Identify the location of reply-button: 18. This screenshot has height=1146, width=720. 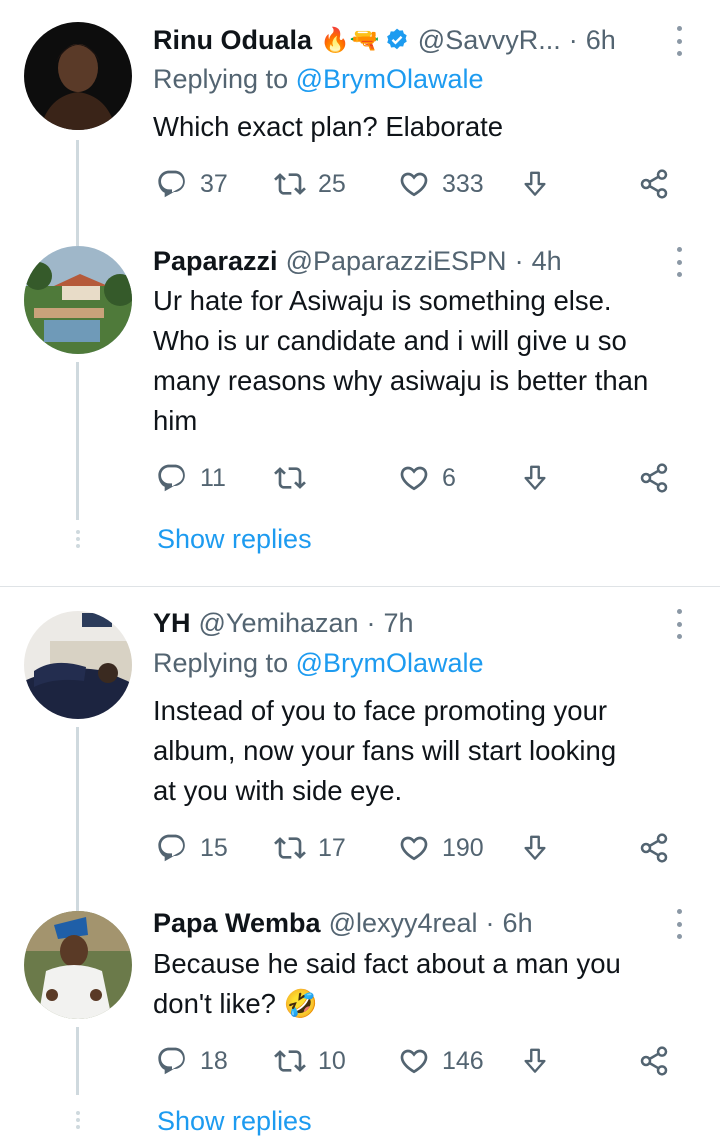
(192, 1061).